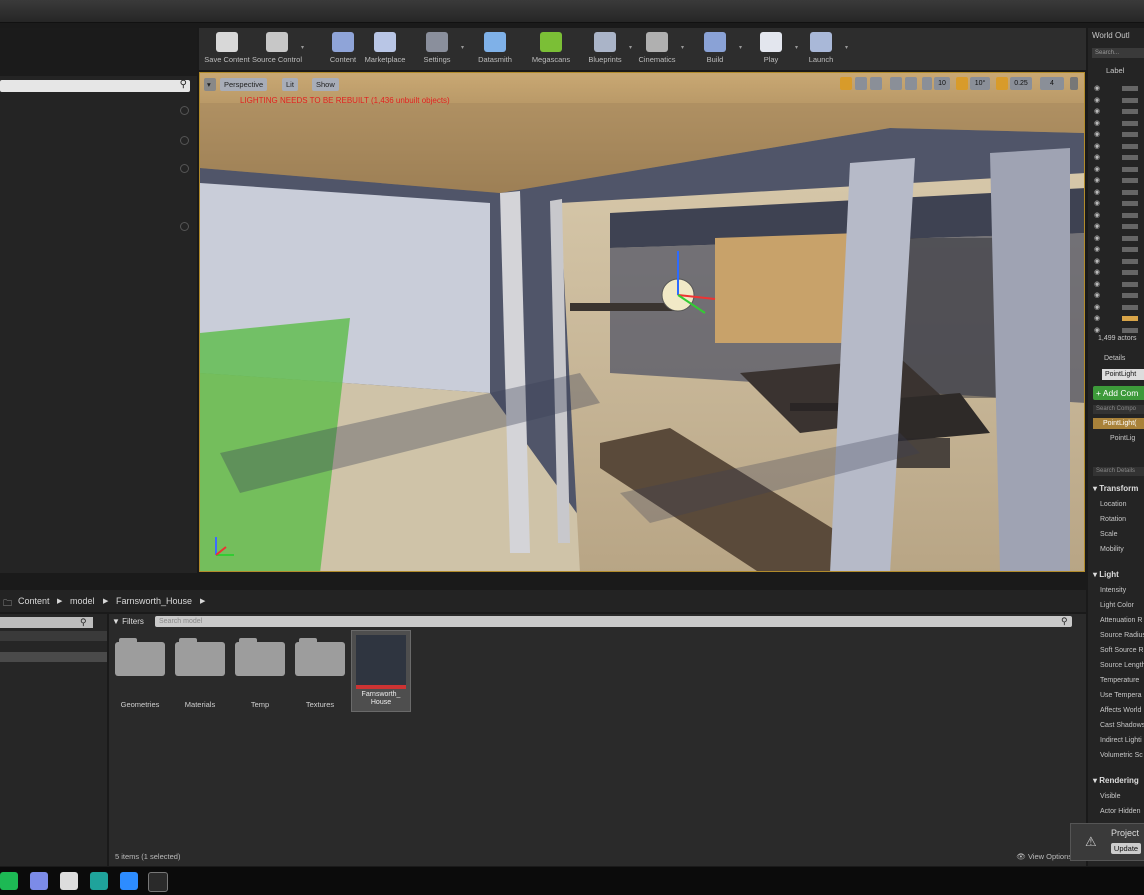  I want to click on breadcrumb-farnsworth: Farnsworth_House, so click(154, 601).